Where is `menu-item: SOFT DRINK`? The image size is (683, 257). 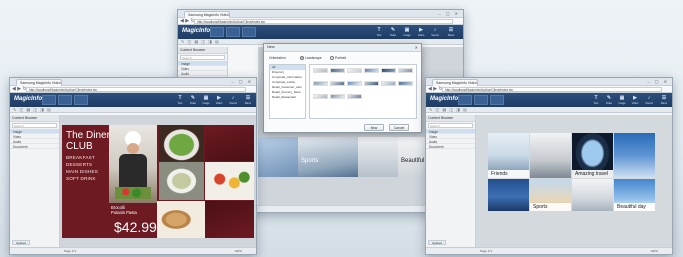
menu-item: SOFT DRINK is located at coordinates (82, 178).